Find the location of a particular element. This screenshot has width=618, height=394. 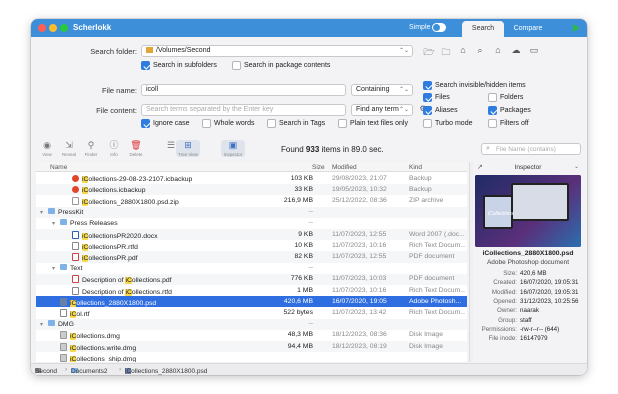

zoom-window-button is located at coordinates (64, 28).